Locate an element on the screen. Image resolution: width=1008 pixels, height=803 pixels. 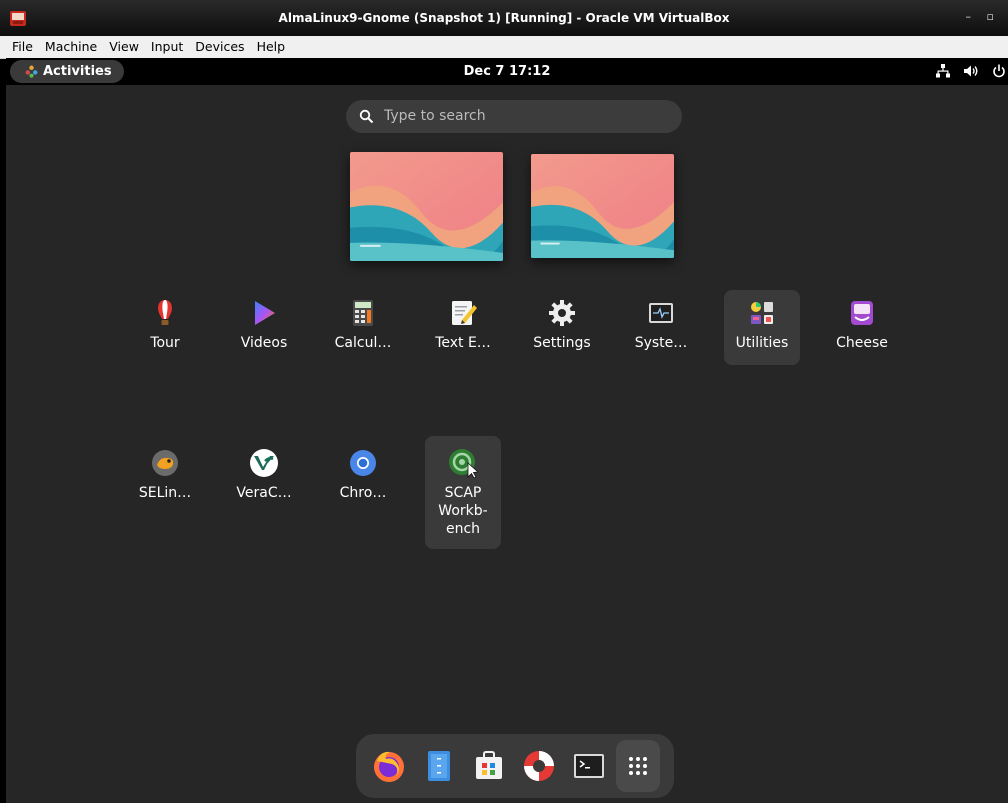
search-input is located at coordinates (524, 116).